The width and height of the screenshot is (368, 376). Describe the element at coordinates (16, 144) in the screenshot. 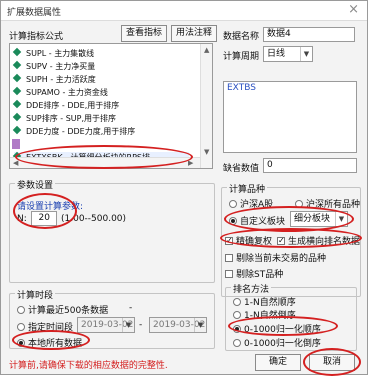

I see `blurred-region` at that location.